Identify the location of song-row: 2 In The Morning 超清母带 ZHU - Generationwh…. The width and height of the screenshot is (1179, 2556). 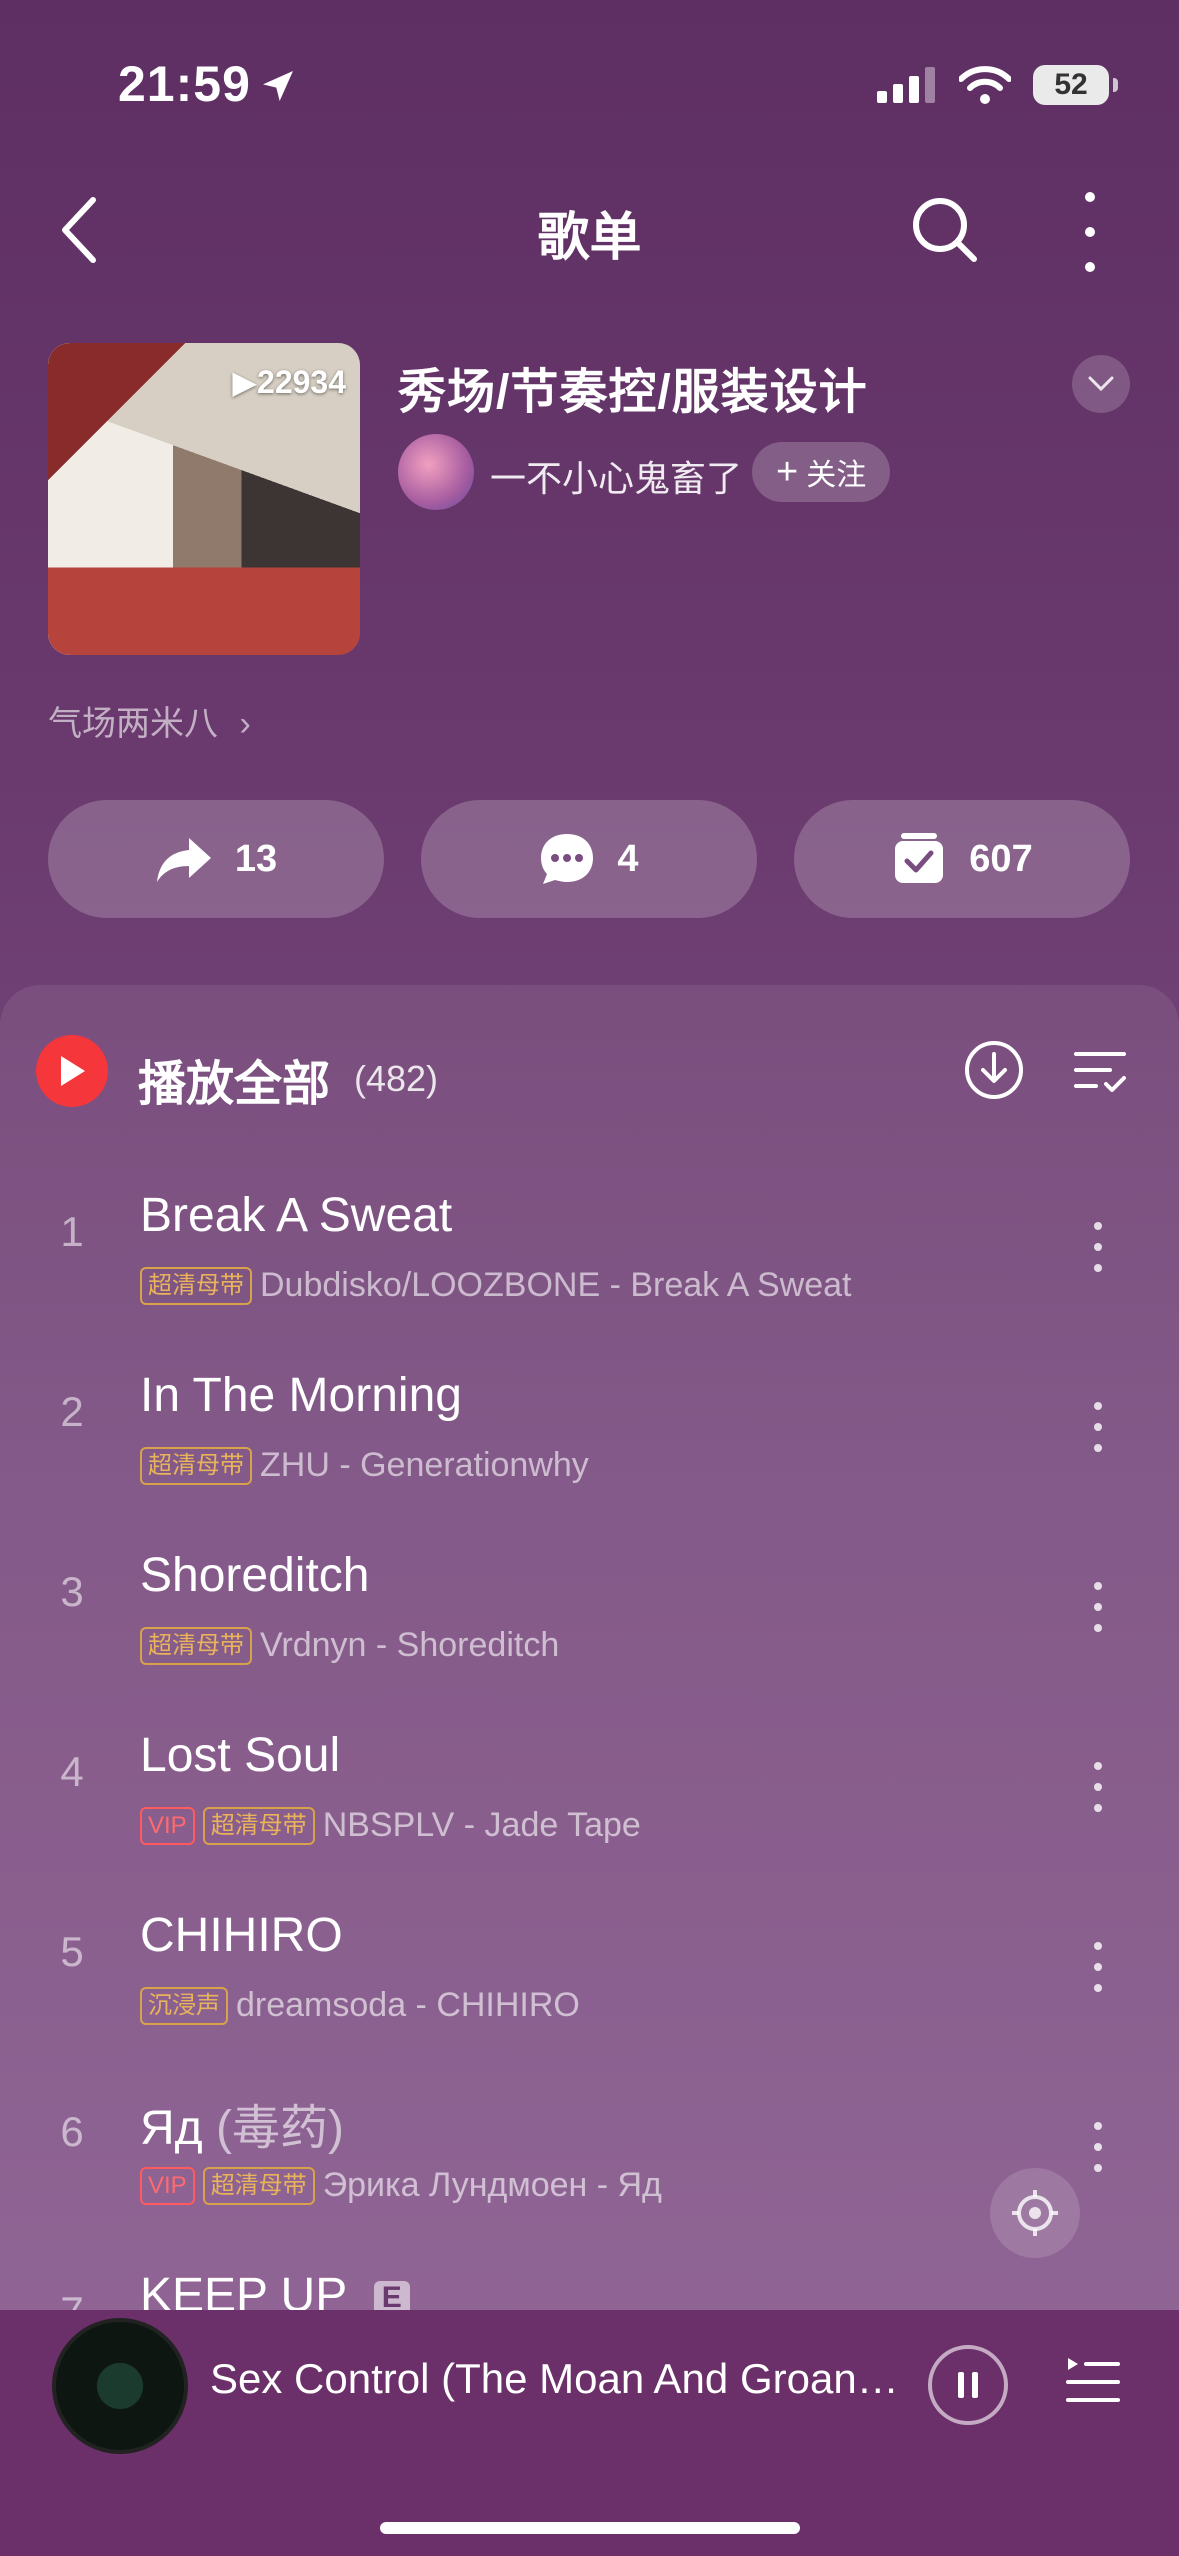
(589, 1430).